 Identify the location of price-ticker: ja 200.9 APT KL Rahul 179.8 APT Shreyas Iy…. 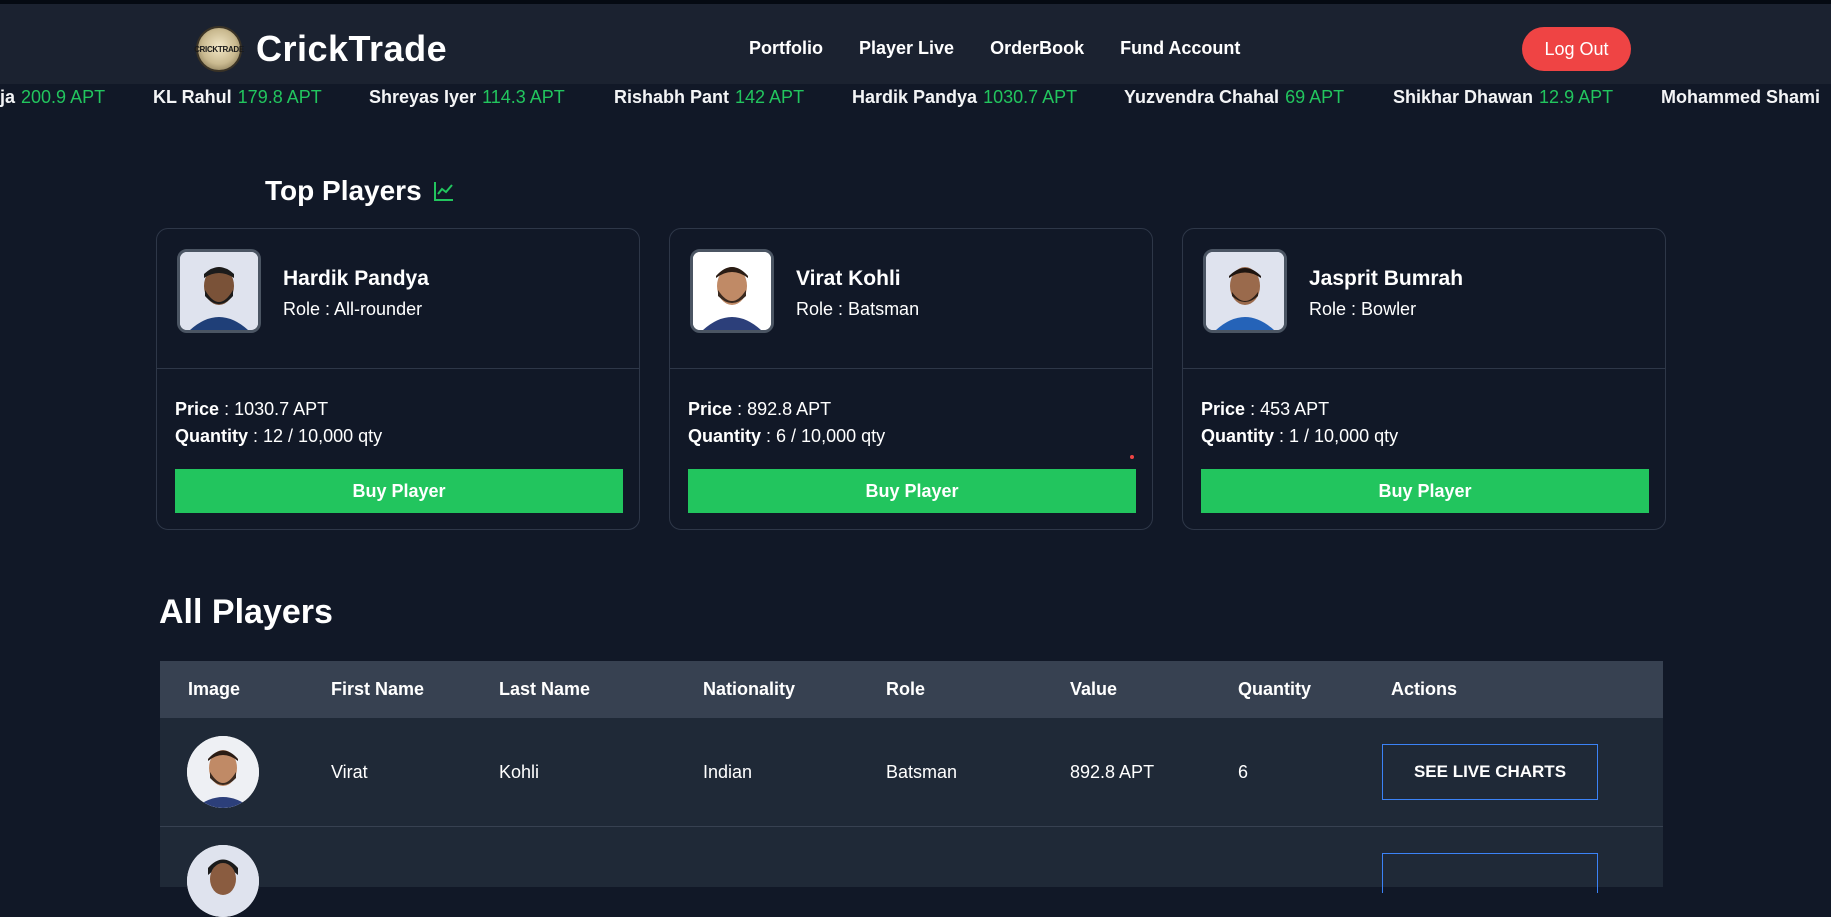
(915, 97).